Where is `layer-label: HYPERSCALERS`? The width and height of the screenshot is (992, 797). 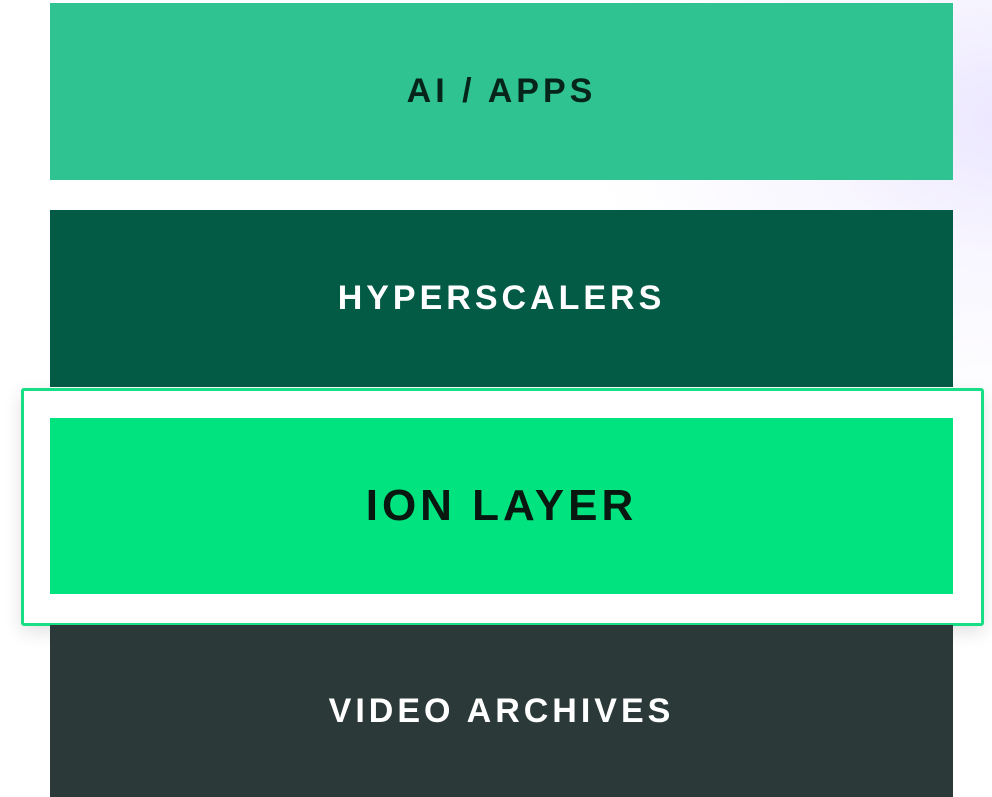
layer-label: HYPERSCALERS is located at coordinates (501, 298).